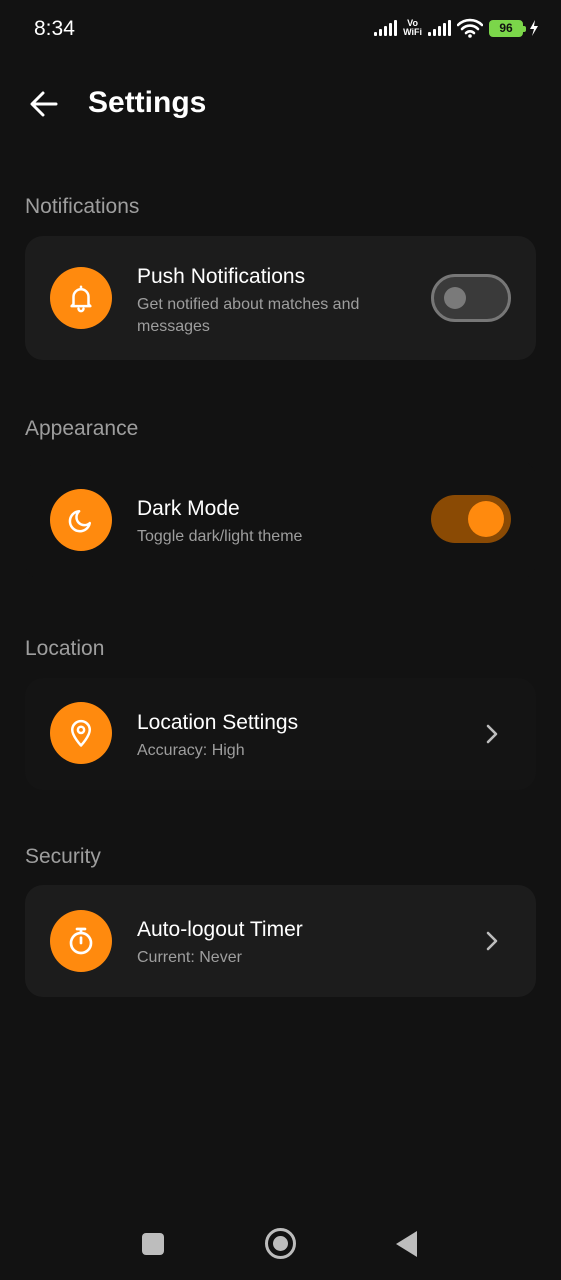 Image resolution: width=561 pixels, height=1280 pixels. I want to click on back-button, so click(44, 104).